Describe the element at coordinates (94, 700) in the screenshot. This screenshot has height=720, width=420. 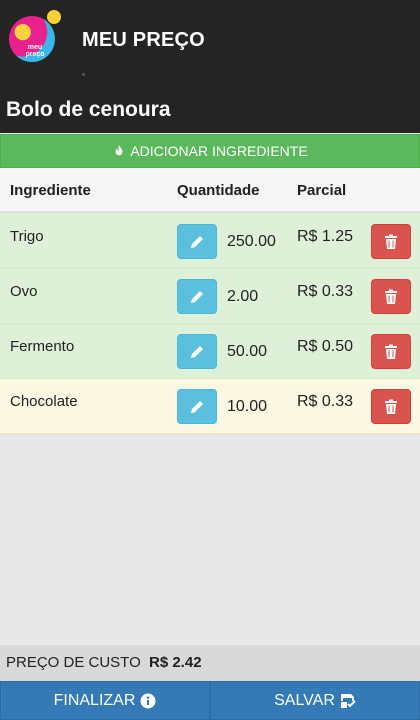
I see `finalize-label: FINALIZAR` at that location.